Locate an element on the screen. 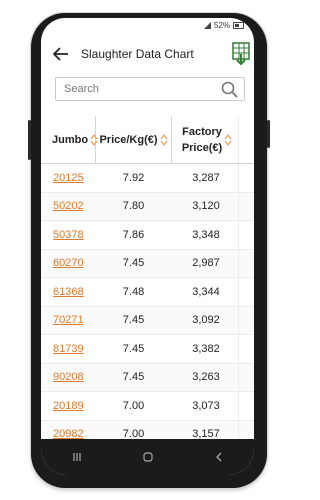 The image size is (320, 500). jumbo-link: 20982 is located at coordinates (68, 433).